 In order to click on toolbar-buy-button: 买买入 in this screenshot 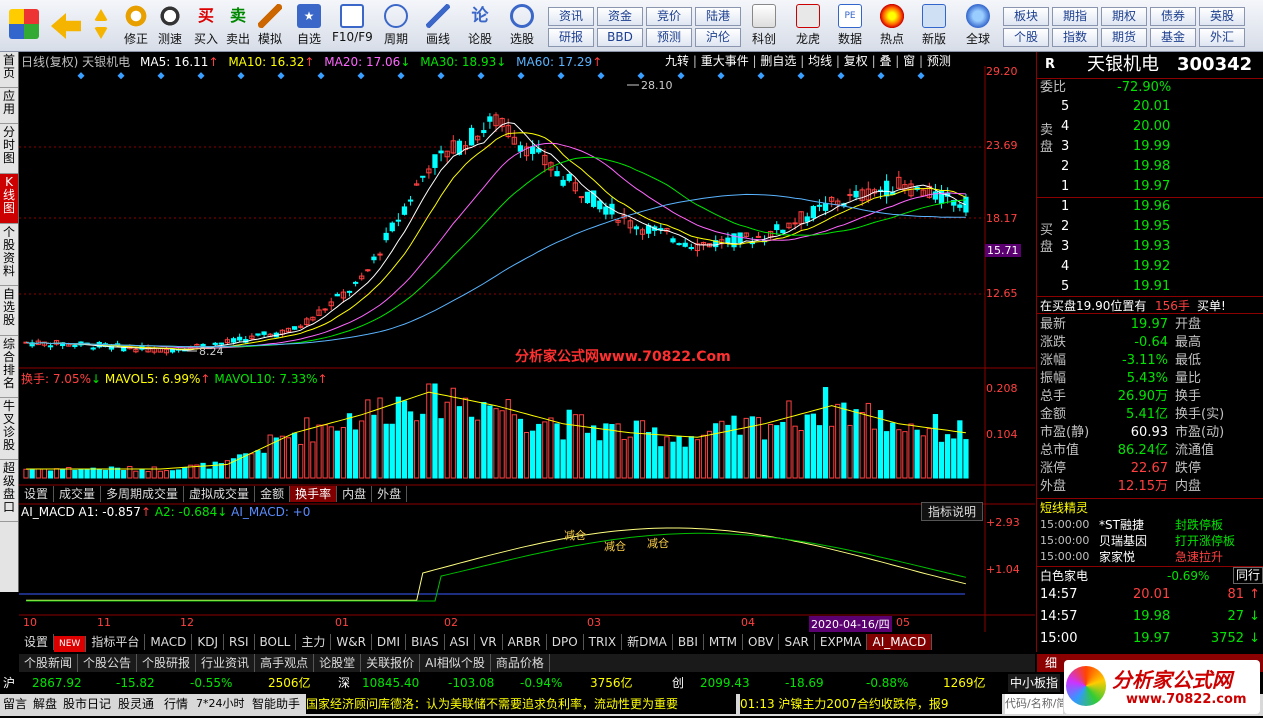, I will do `click(206, 26)`.